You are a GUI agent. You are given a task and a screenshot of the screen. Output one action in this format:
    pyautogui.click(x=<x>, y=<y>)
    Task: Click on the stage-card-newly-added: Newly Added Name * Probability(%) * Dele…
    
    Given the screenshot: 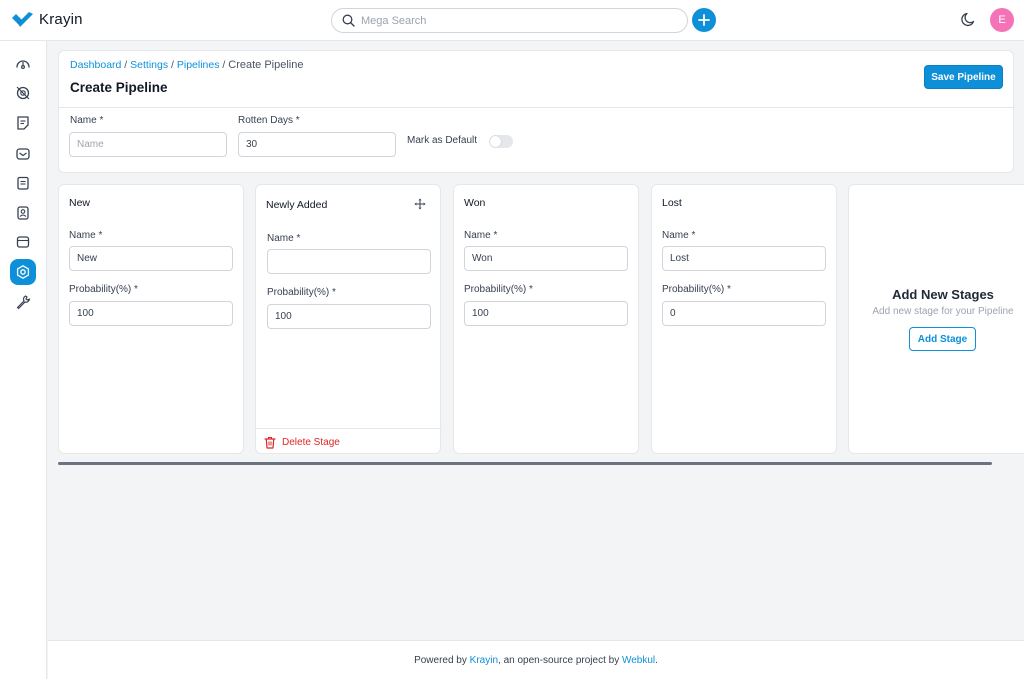 What is the action you would take?
    pyautogui.click(x=348, y=319)
    